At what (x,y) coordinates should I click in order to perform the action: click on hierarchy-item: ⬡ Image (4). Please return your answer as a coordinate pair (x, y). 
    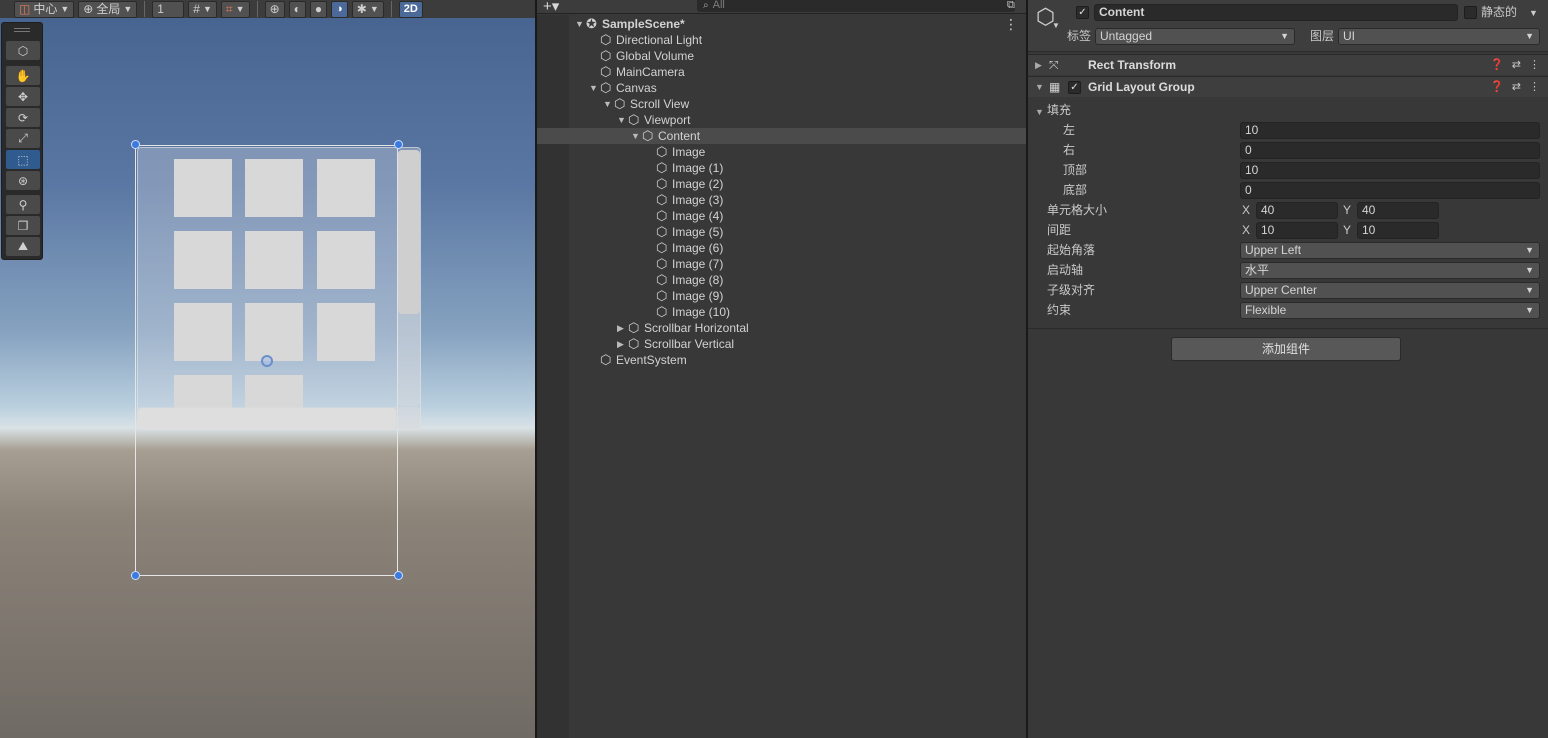
    Looking at the image, I should click on (781, 216).